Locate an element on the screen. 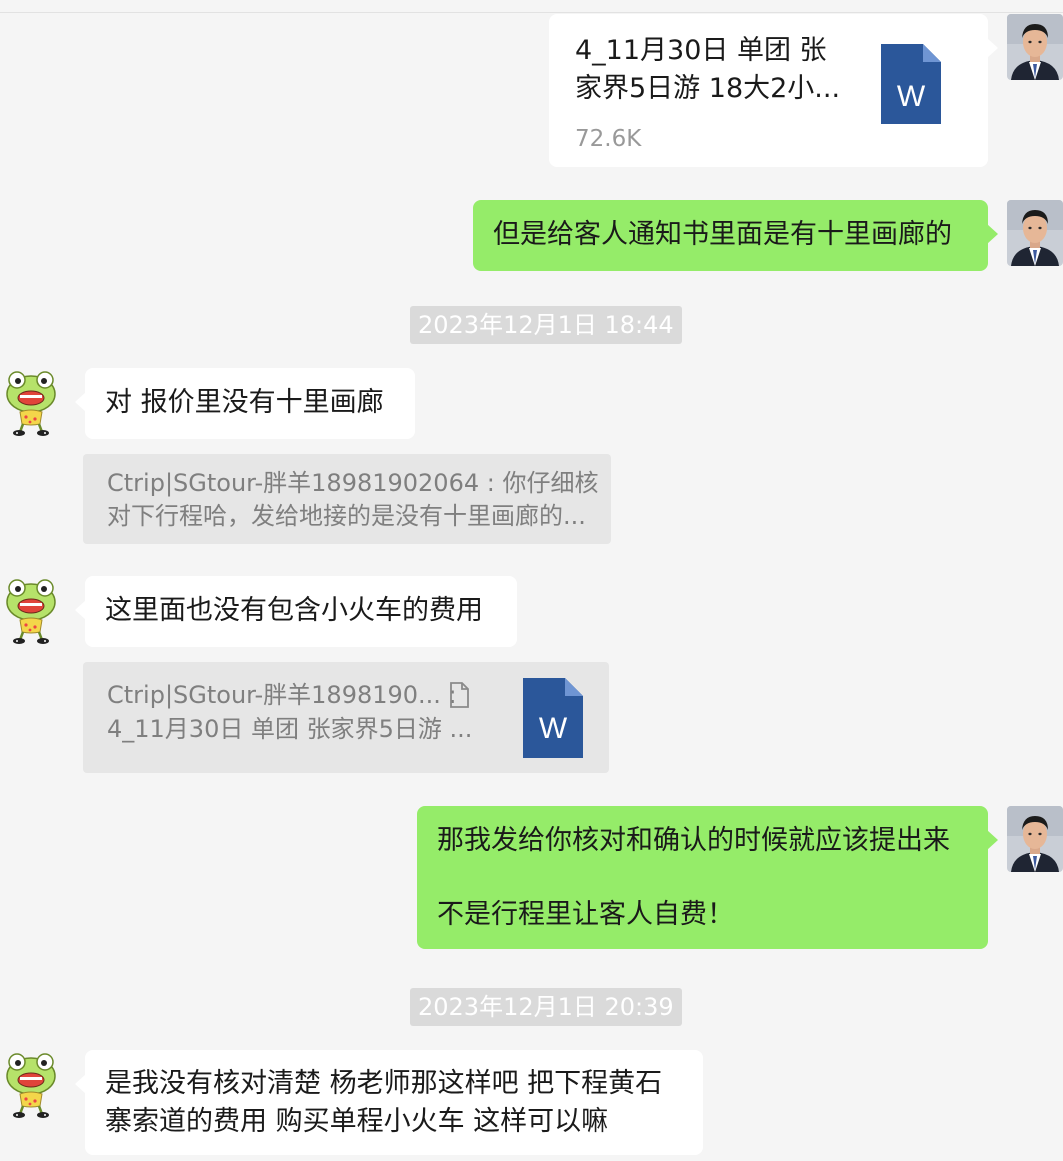  quote-line1: Ctrip|SGtour-胖羊18981902064 : 你仔细核 is located at coordinates (353, 483).